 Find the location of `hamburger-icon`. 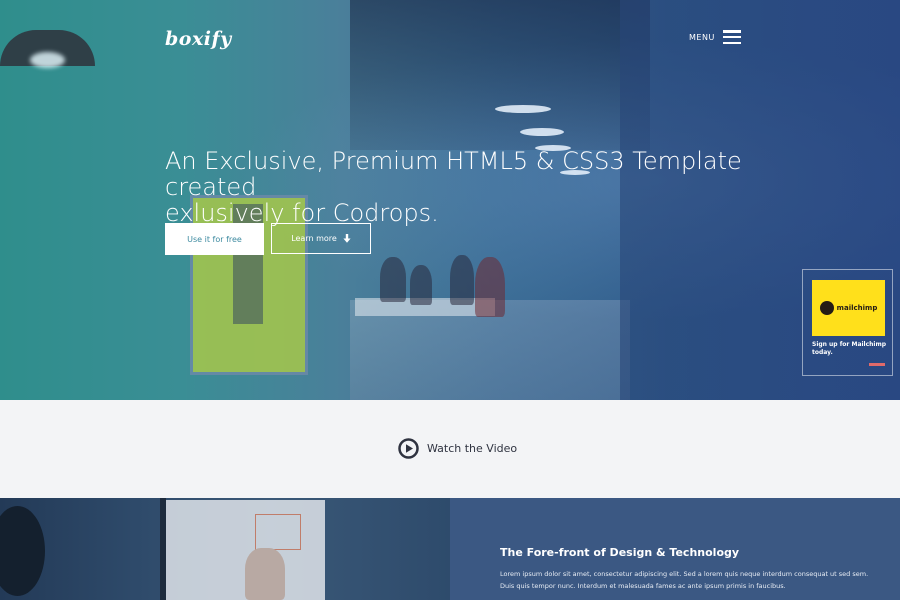

hamburger-icon is located at coordinates (731, 37).